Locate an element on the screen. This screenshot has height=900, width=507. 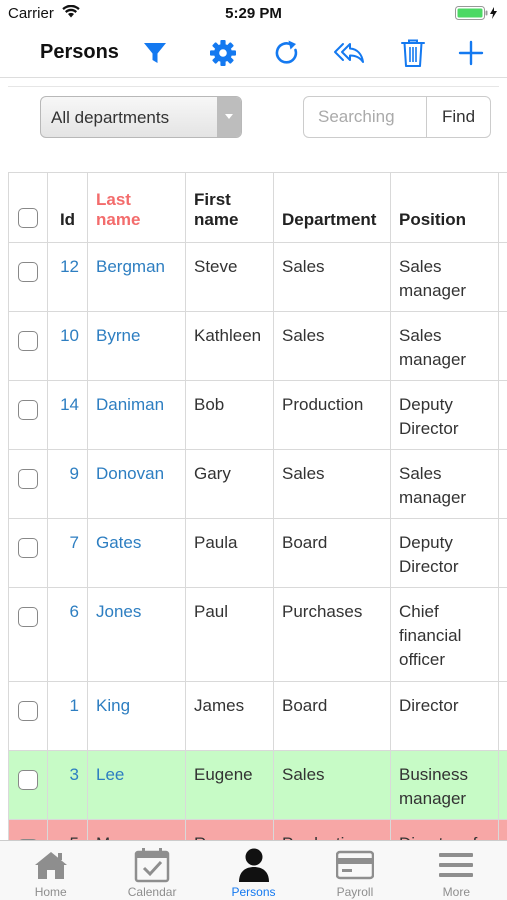
person-icon is located at coordinates (254, 865).